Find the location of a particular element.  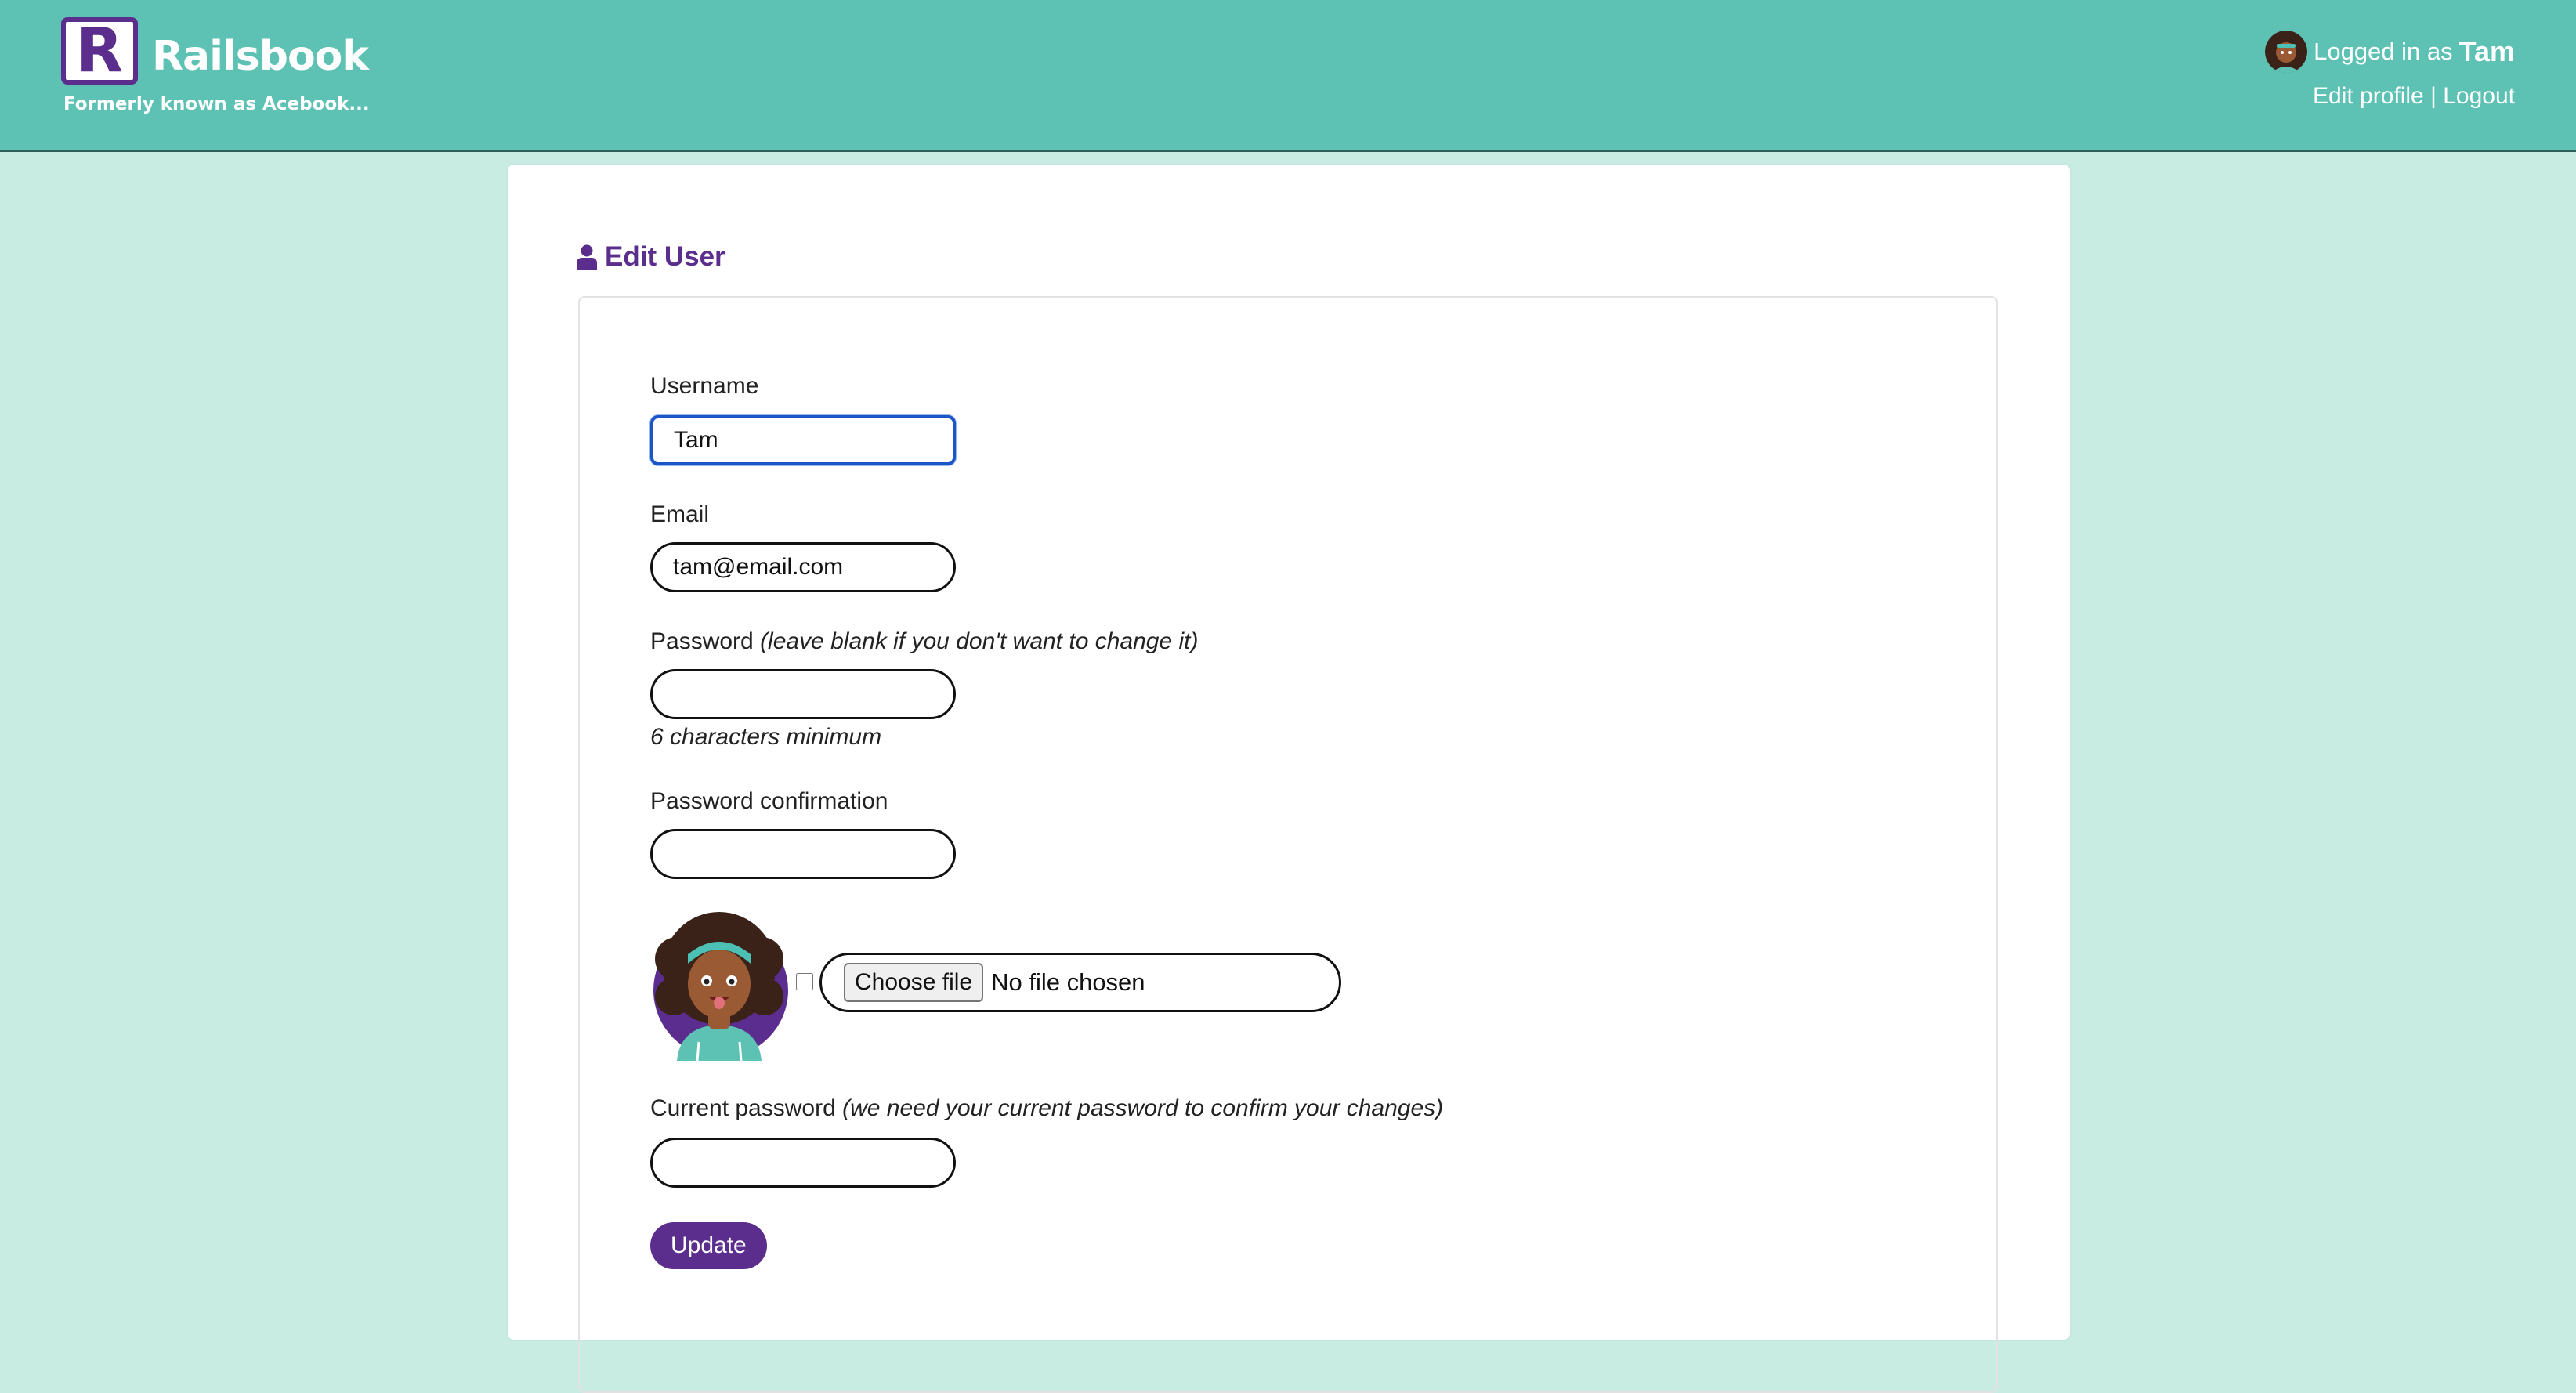

avatar-file-input: Choose file No file chosen is located at coordinates (1080, 982).